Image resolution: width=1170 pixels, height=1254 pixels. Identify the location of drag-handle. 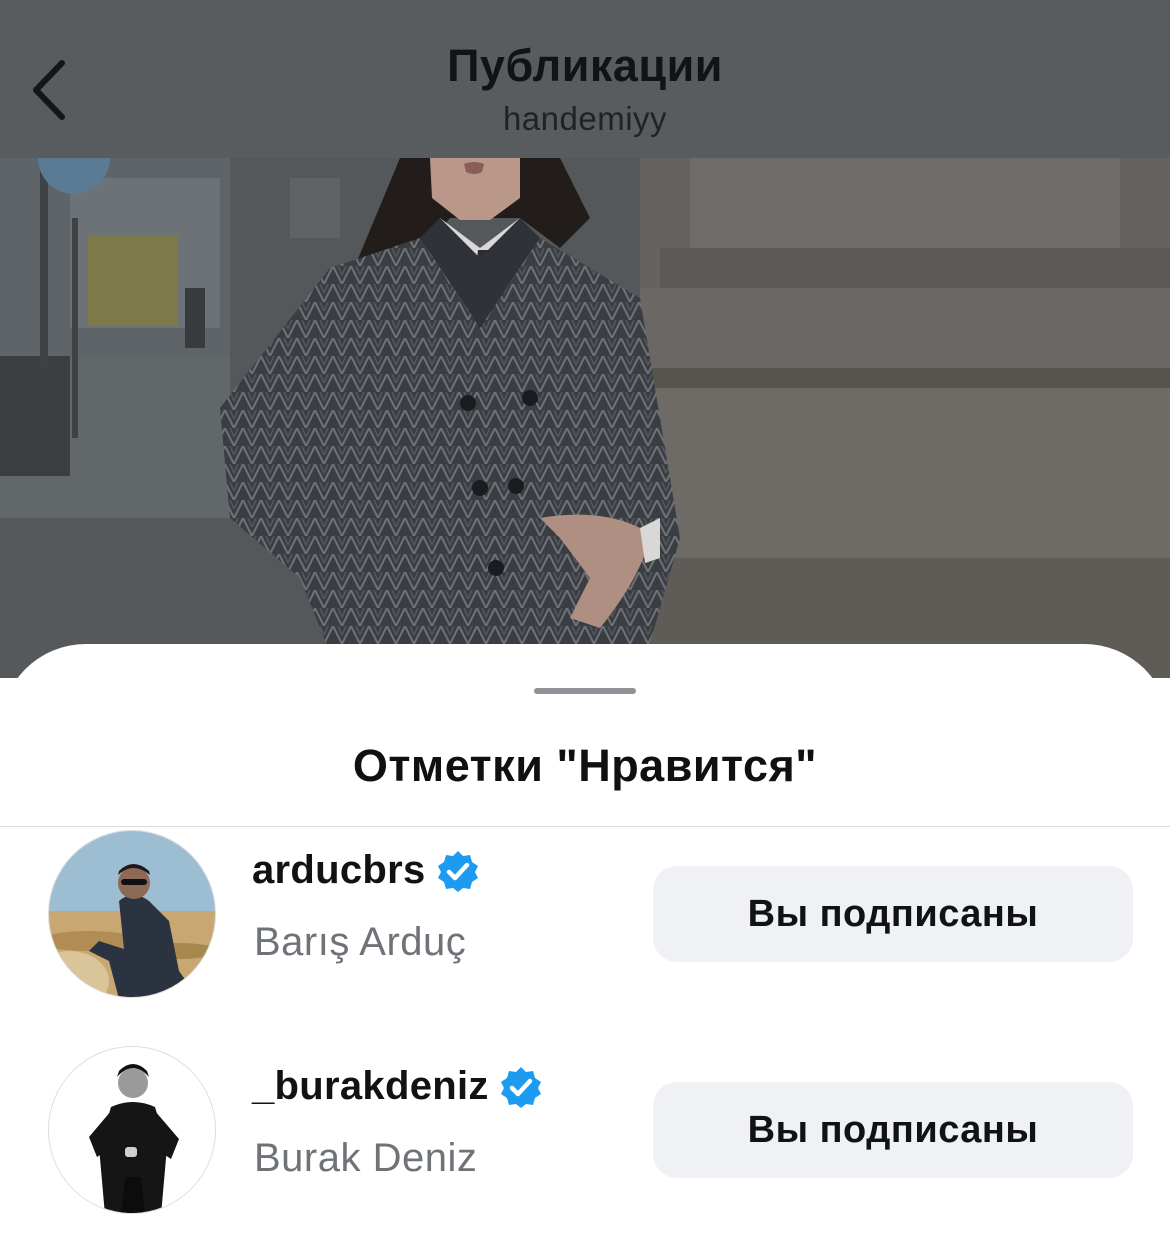
(585, 691).